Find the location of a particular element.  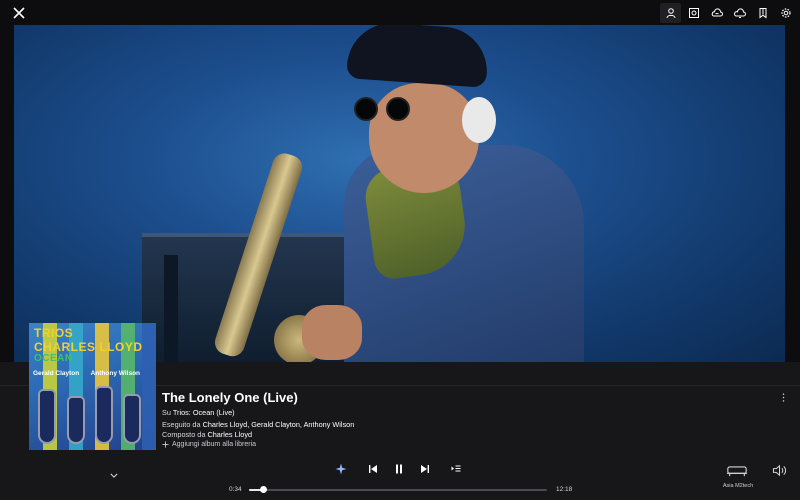

output-device-icon is located at coordinates (737, 471).